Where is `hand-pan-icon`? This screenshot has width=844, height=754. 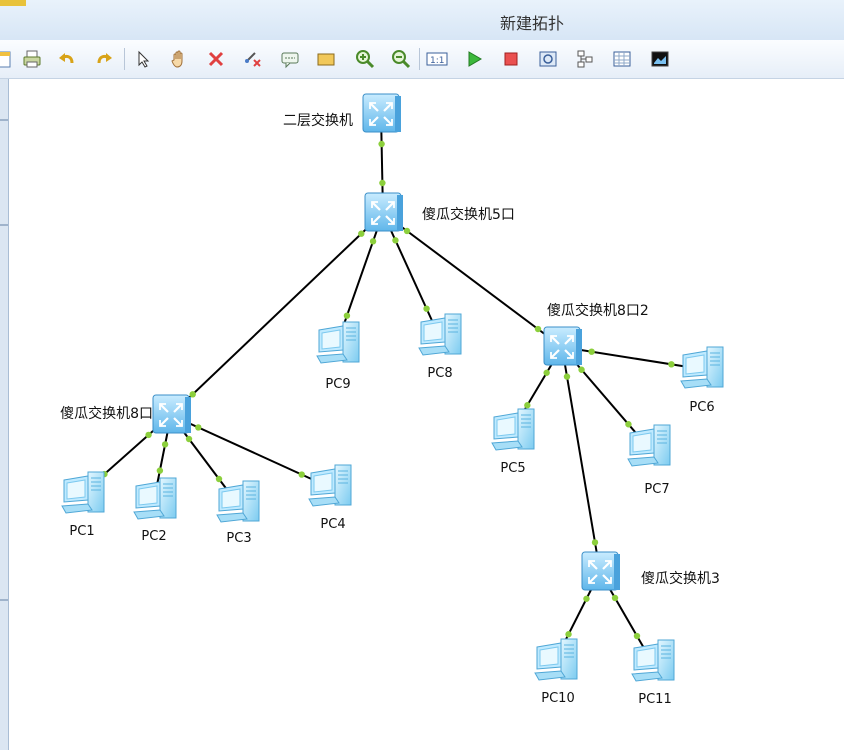
hand-pan-icon is located at coordinates (179, 59).